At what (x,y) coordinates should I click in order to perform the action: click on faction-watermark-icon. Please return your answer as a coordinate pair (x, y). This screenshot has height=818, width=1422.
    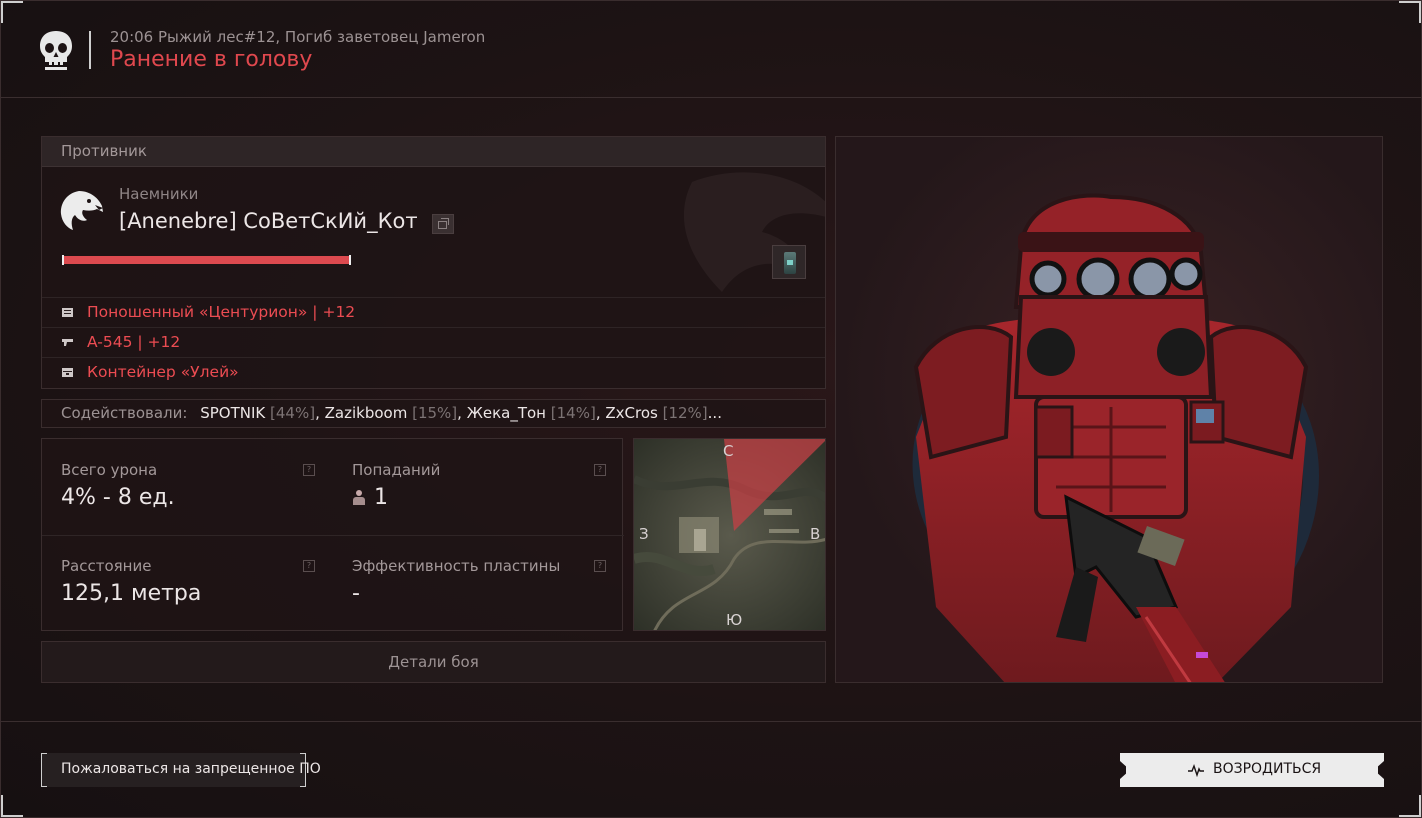
    Looking at the image, I should click on (754, 232).